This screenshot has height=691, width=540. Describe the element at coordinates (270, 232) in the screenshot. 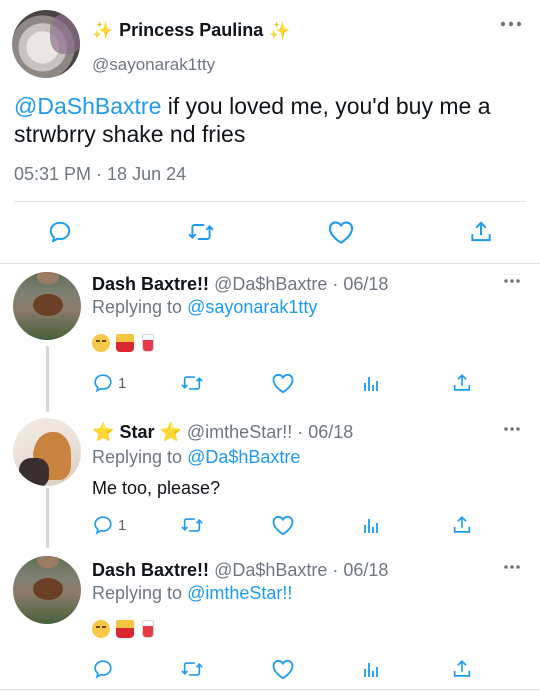

I see `tweet-actions` at that location.